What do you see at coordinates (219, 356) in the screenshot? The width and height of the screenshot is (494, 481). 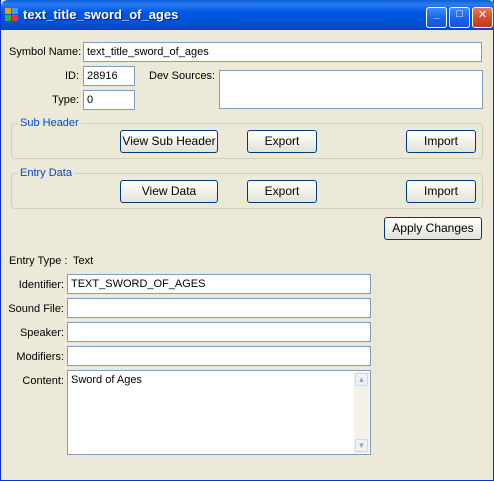 I see `modifiers-input` at bounding box center [219, 356].